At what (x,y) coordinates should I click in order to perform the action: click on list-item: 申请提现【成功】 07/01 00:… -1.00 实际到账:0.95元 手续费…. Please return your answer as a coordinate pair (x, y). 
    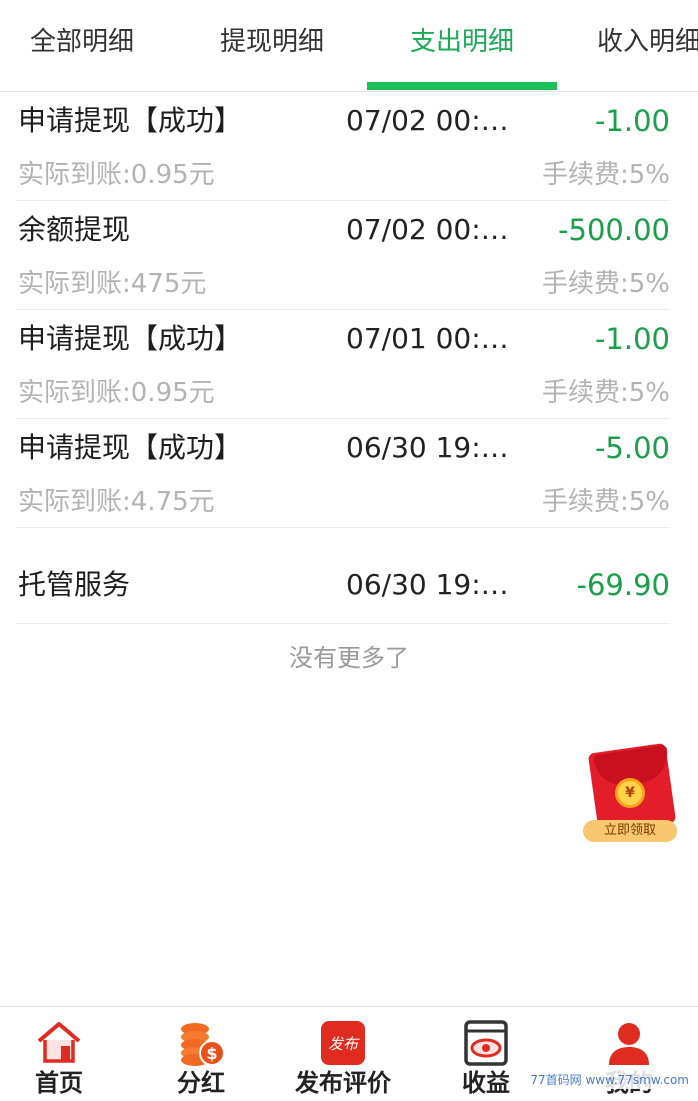
    Looking at the image, I should click on (343, 364).